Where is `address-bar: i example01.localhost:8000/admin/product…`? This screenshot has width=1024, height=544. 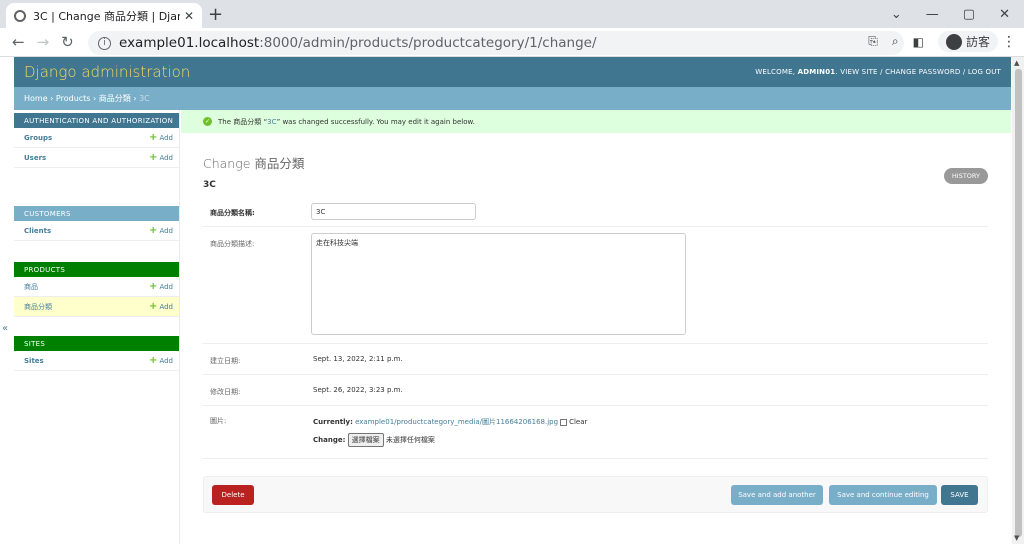
address-bar: i example01.localhost:8000/admin/product… is located at coordinates (496, 43).